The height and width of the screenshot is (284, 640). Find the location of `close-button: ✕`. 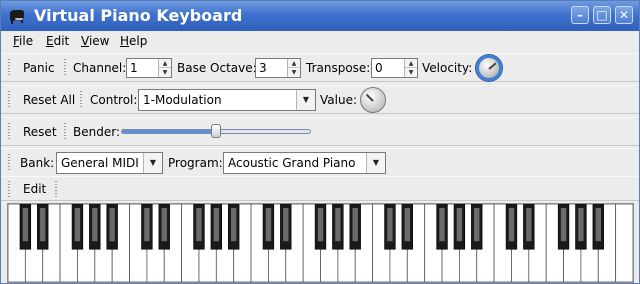

close-button: ✕ is located at coordinates (624, 15).